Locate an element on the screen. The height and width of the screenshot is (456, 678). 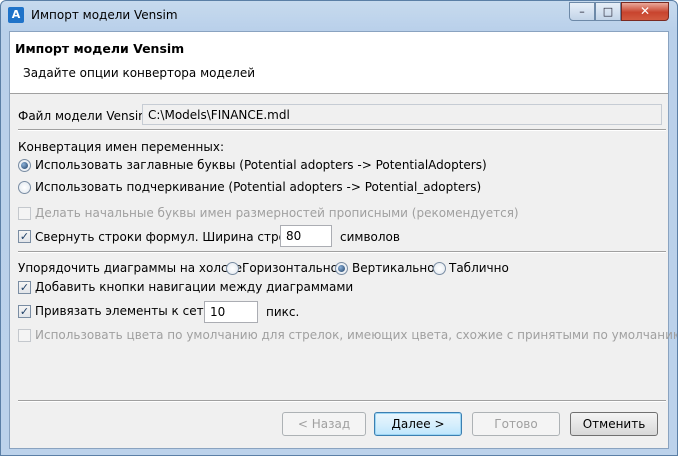
naming-label: Конвертация имен переменных: is located at coordinates (121, 147).